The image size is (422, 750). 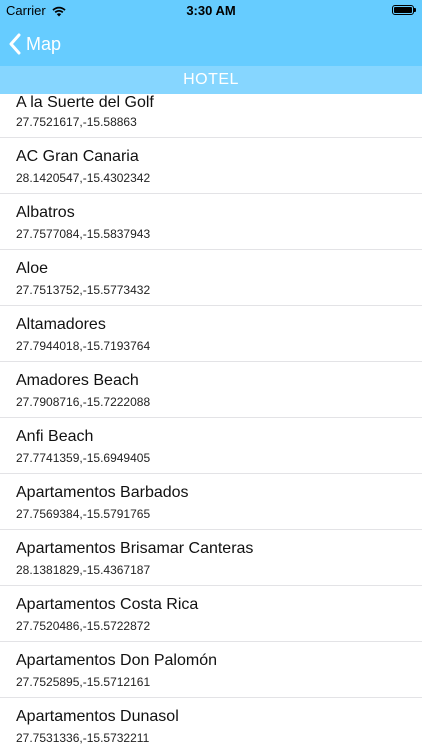 I want to click on back-button: Map, so click(x=34, y=44).